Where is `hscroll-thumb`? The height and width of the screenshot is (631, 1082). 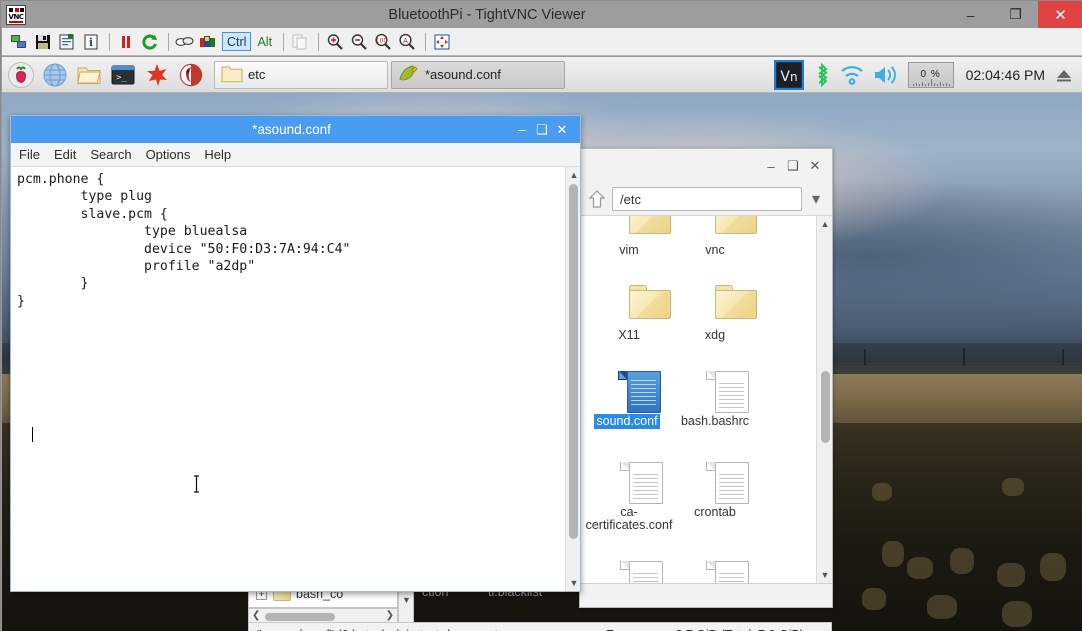 hscroll-thumb is located at coordinates (300, 617).